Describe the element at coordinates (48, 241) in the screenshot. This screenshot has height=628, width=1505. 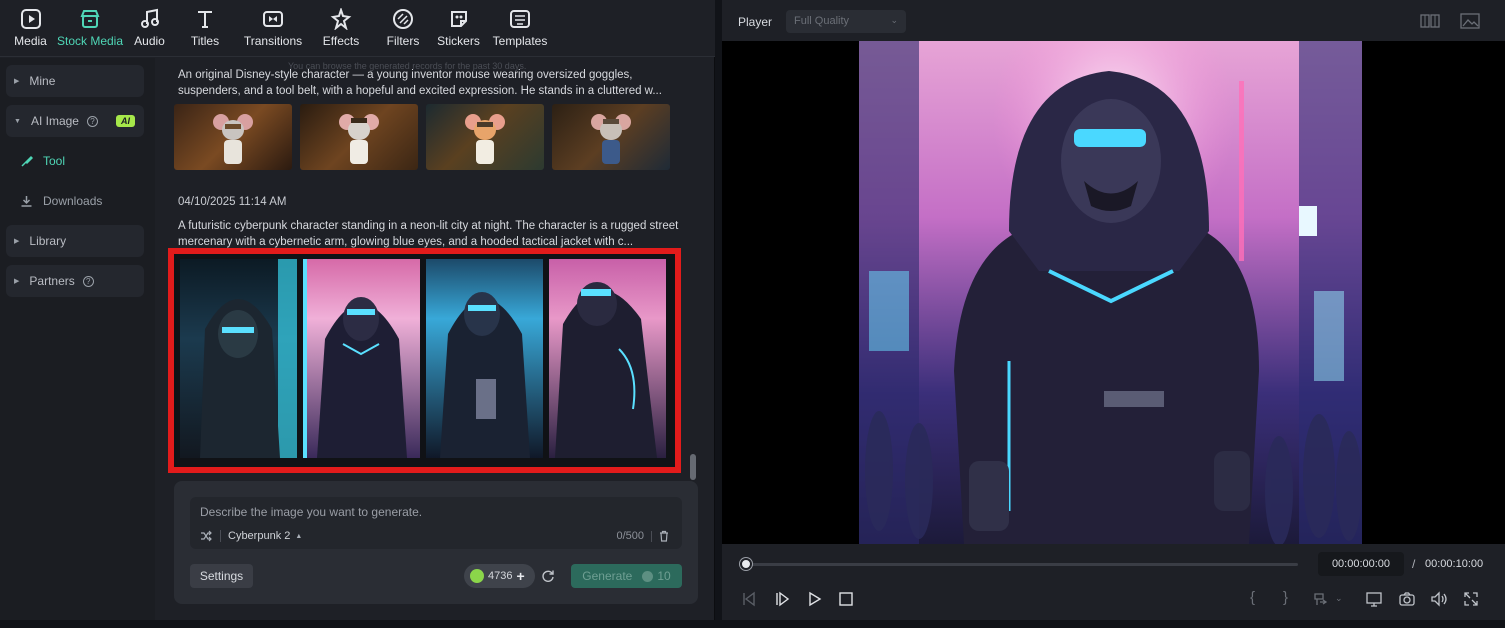
I see `sidebar-item-library-label: Library` at that location.